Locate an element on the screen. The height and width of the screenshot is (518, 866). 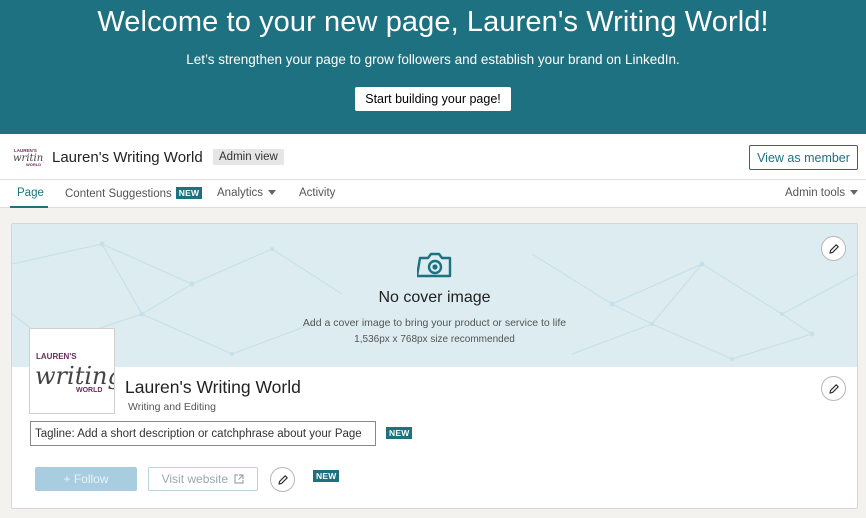
tagline-input is located at coordinates (203, 433).